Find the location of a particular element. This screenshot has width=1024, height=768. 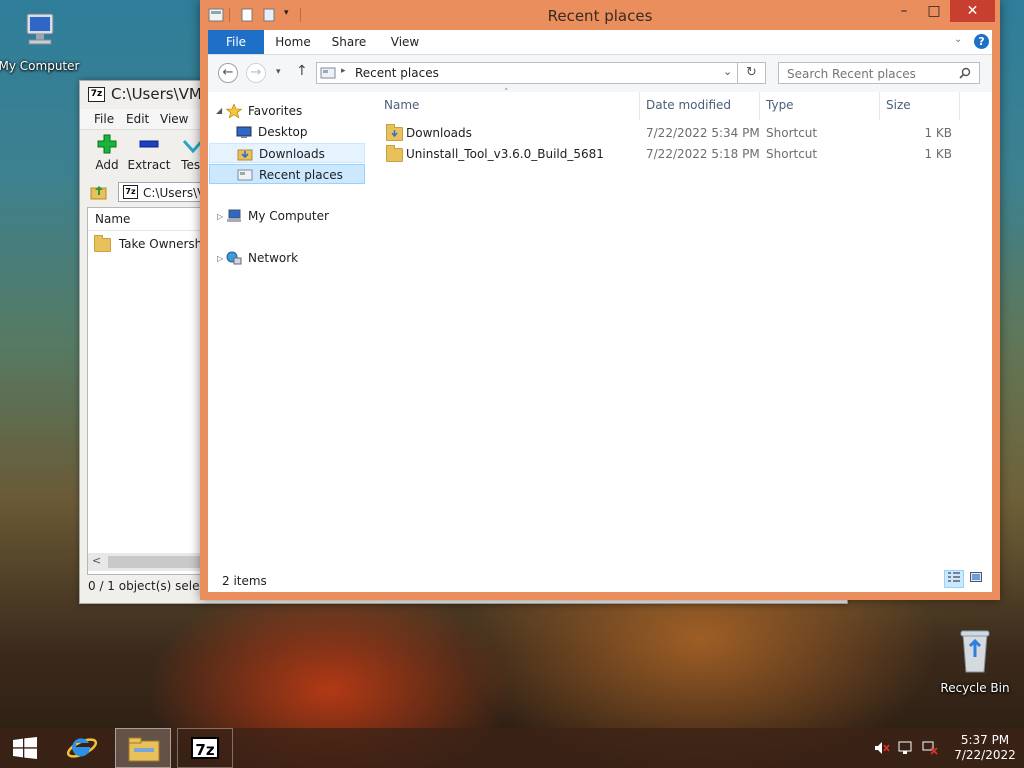

recent-locations-chevron-icon: ▾ is located at coordinates (278, 72).